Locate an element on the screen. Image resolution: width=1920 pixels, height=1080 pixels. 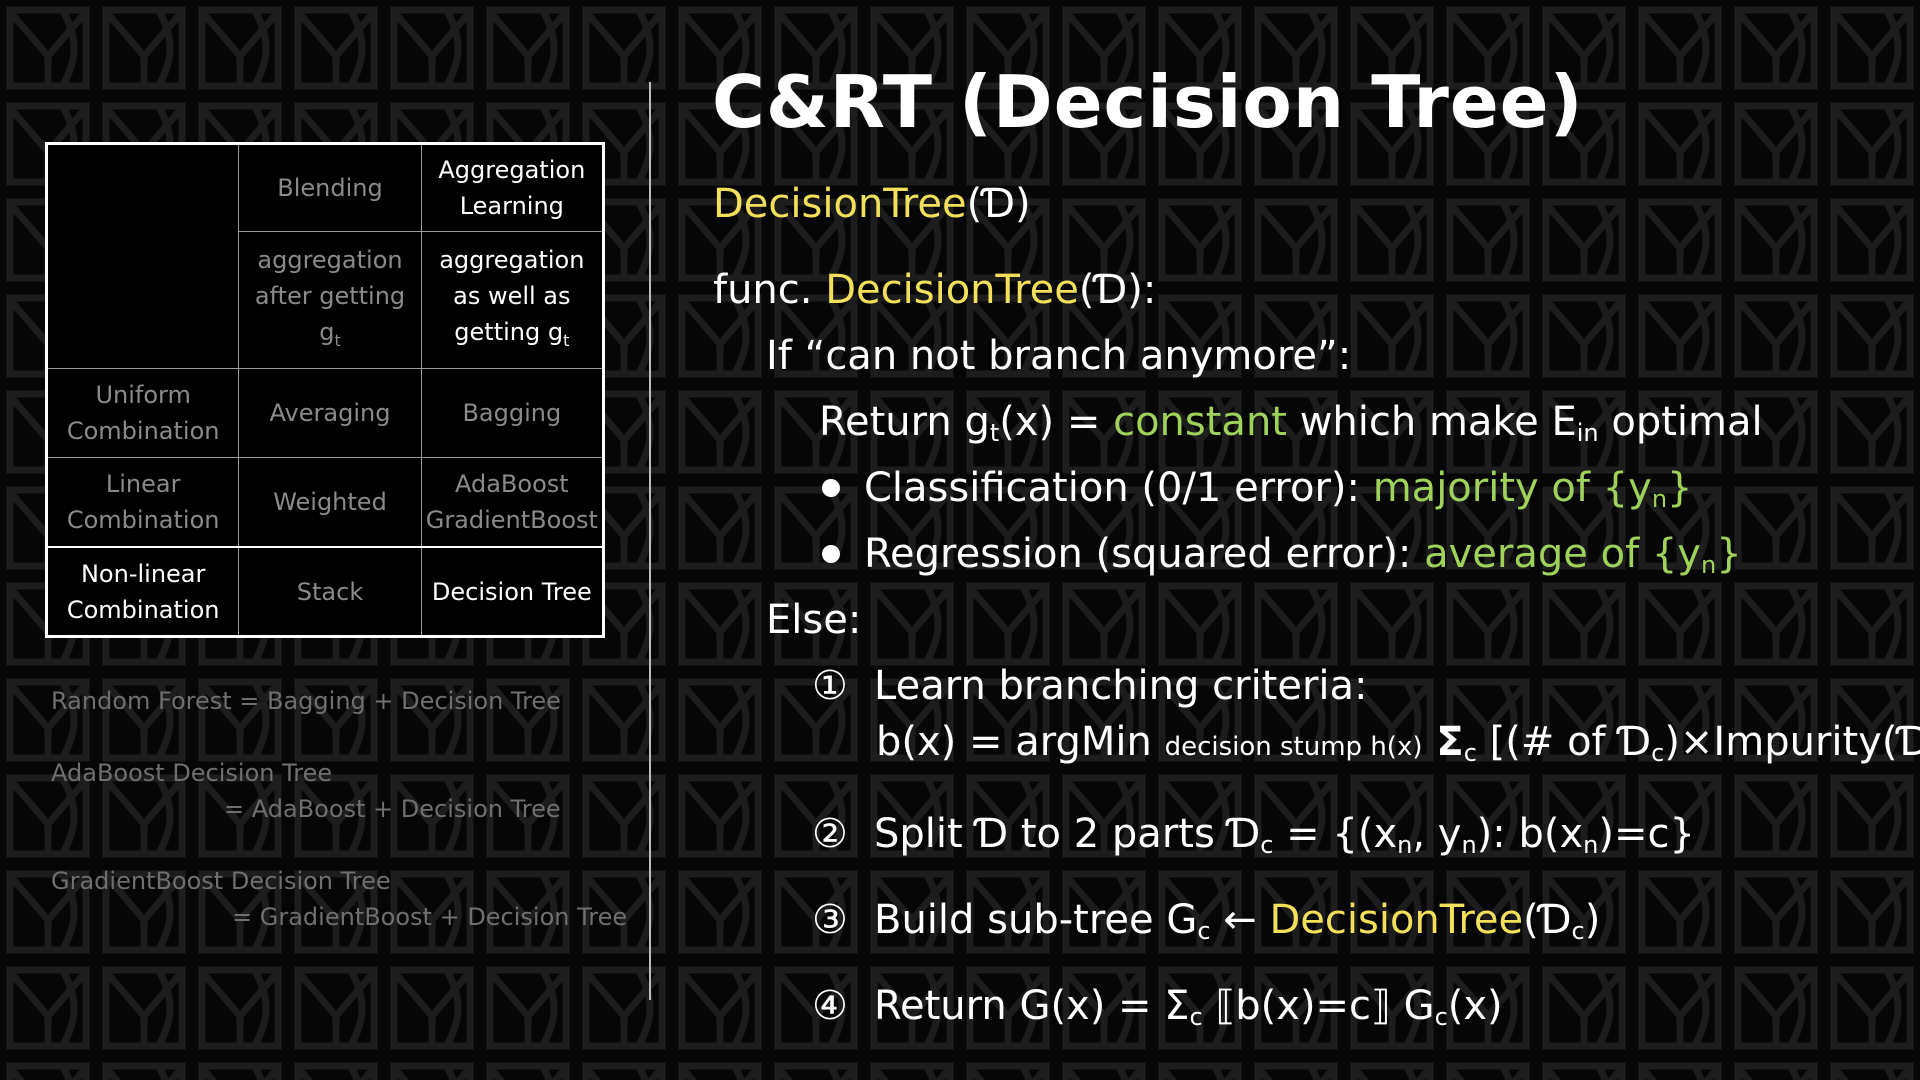
return-c: which make E is located at coordinates (1431, 422).